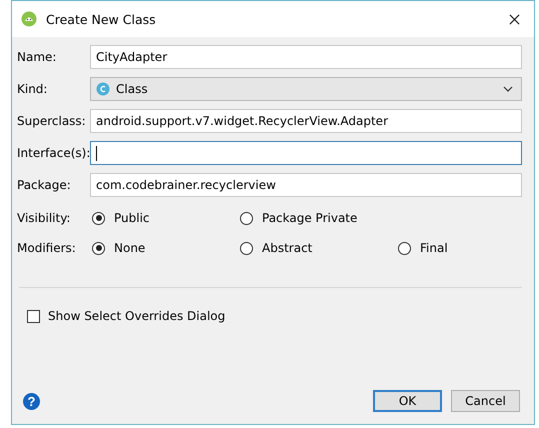 This screenshot has width=539, height=428. Describe the element at coordinates (29, 19) in the screenshot. I see `app-icon` at that location.